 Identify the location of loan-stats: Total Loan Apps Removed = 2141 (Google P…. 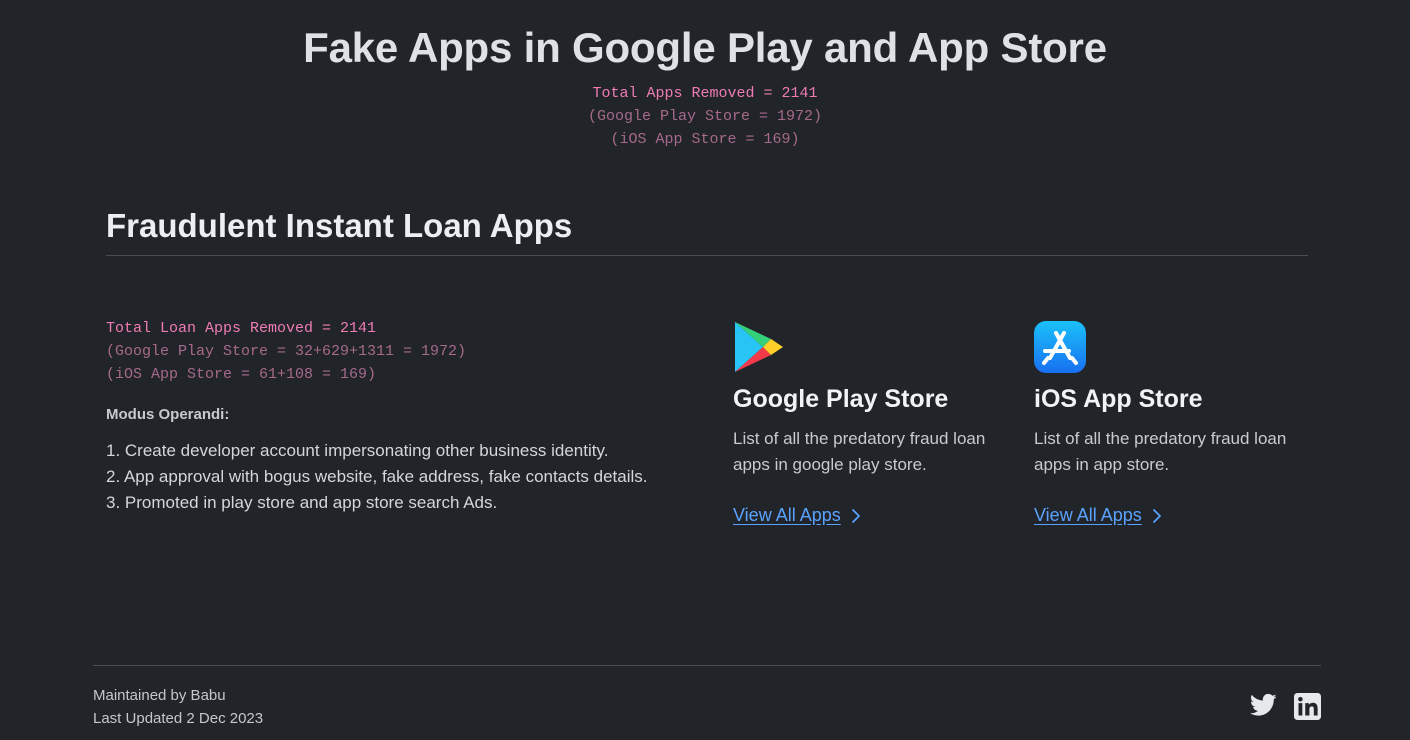
(406, 351).